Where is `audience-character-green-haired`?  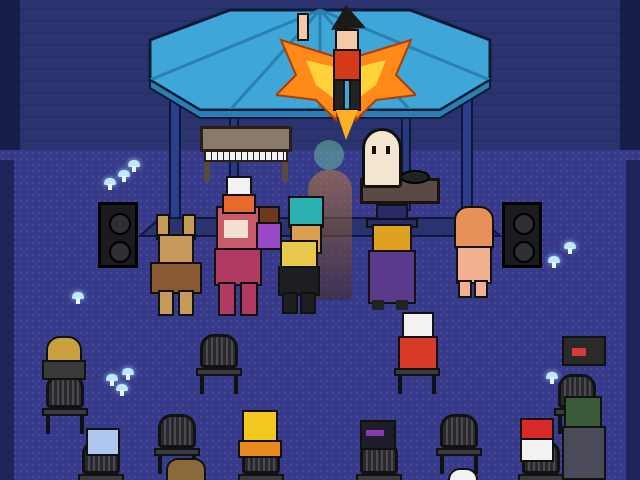 audience-character-green-haired is located at coordinates (583, 438).